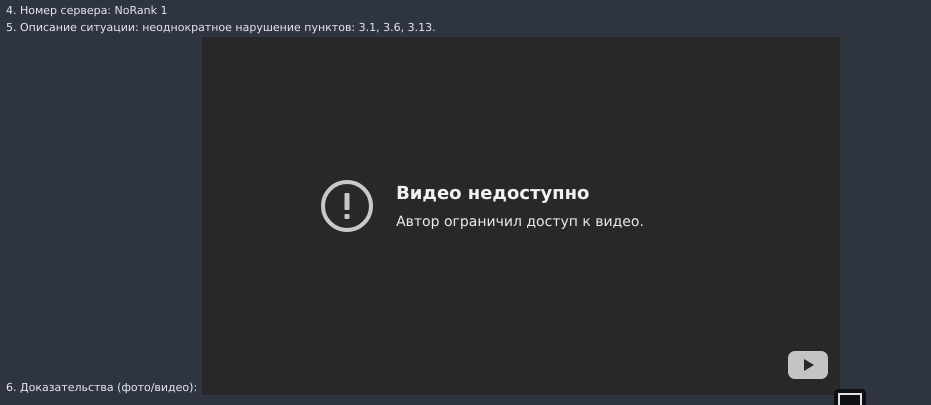  I want to click on video-message: Автор ограничил доступ к видео., so click(520, 222).